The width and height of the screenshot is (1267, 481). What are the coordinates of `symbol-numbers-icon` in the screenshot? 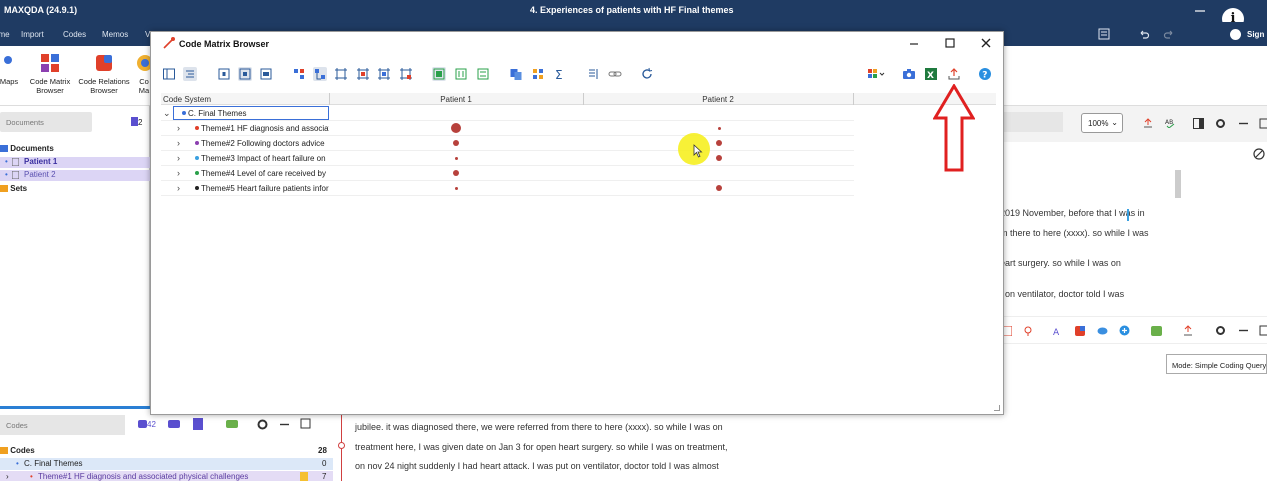 It's located at (266, 74).